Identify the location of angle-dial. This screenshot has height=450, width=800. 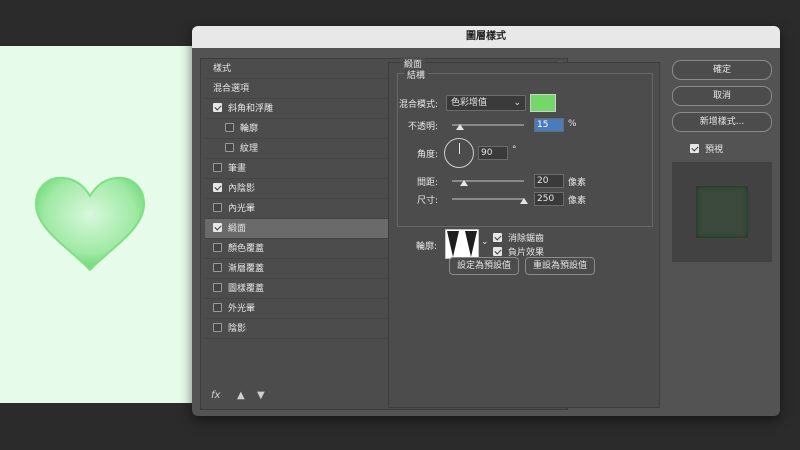
(459, 153).